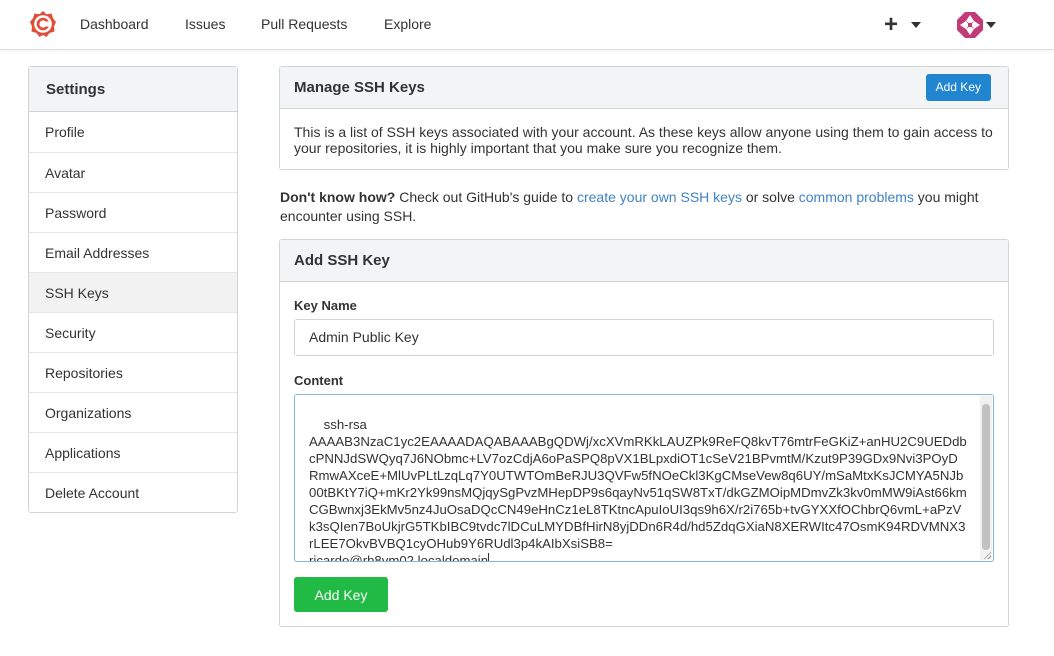 The height and width of the screenshot is (656, 1054). Describe the element at coordinates (644, 261) in the screenshot. I see `add-ssh-key-header: Add SSH Key` at that location.